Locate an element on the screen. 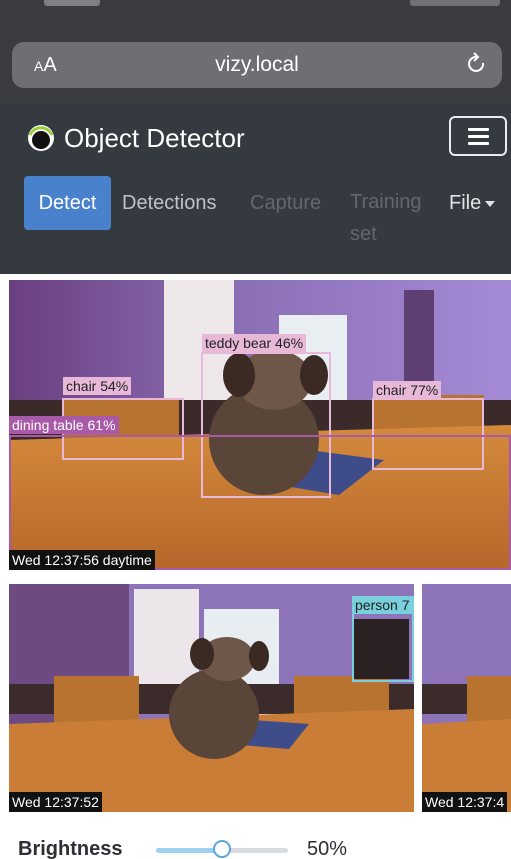 Image resolution: width=511 pixels, height=859 pixels. browser-address-bar: AA vizy.local is located at coordinates (255, 67).